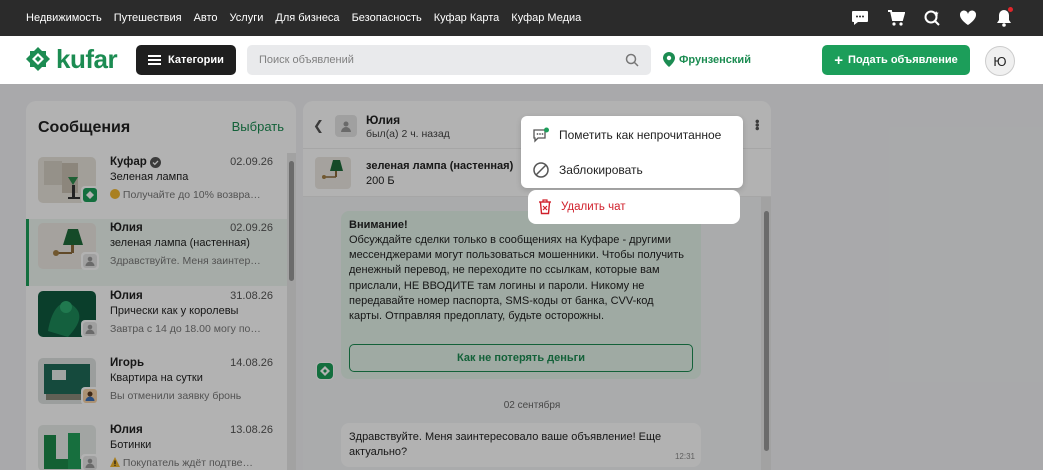 The image size is (1043, 470). What do you see at coordinates (546, 18) in the screenshot?
I see `nav-link-kufar-media: Куфар Медиа` at bounding box center [546, 18].